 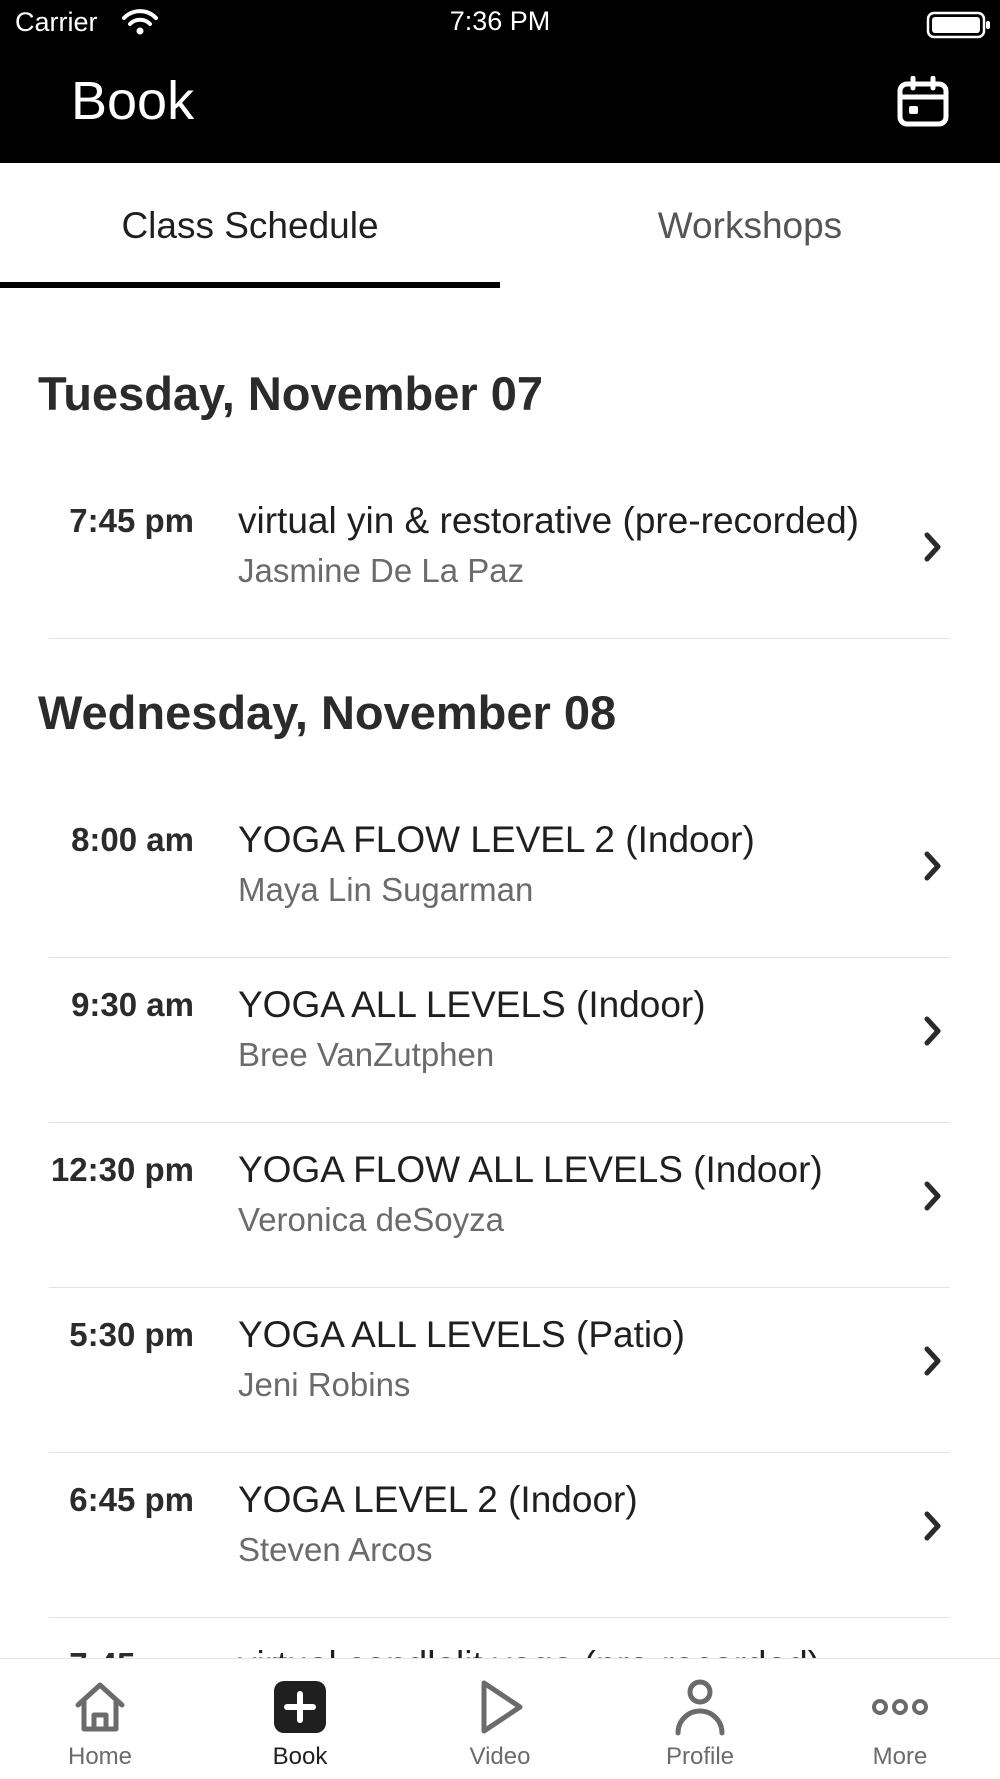 I want to click on tab-workshops: Workshops, so click(x=750, y=226).